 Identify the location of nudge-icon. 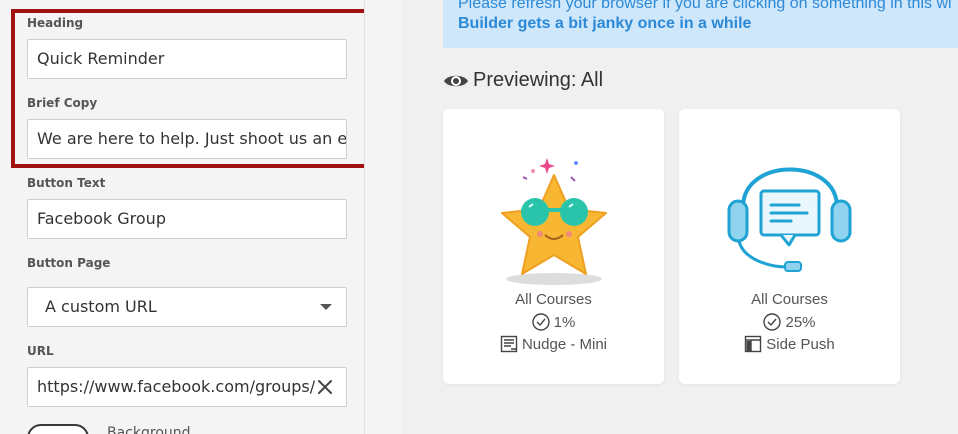
(509, 344).